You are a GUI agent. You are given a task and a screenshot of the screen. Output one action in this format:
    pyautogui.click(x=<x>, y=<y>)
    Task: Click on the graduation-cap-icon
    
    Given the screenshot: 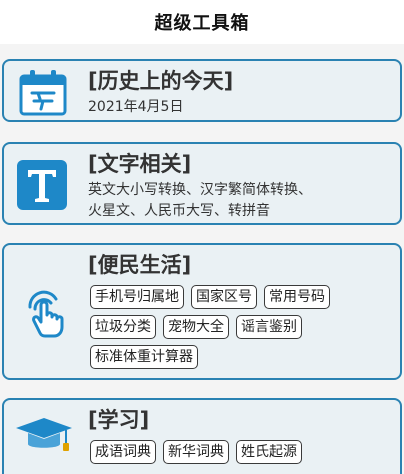 What is the action you would take?
    pyautogui.click(x=44, y=436)
    